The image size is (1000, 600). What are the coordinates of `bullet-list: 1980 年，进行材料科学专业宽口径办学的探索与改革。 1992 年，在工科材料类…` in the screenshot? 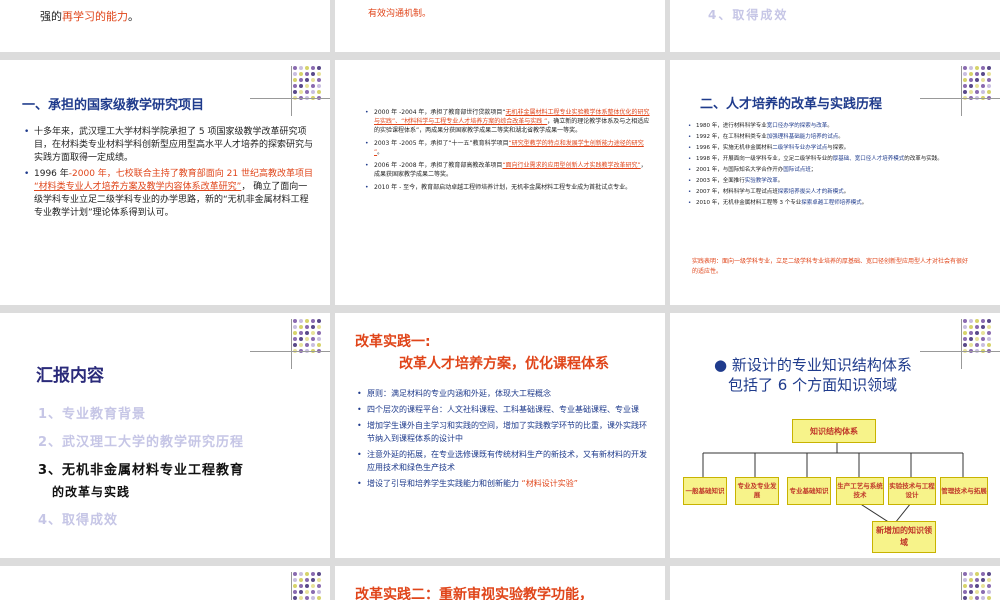 It's located at (835, 166).